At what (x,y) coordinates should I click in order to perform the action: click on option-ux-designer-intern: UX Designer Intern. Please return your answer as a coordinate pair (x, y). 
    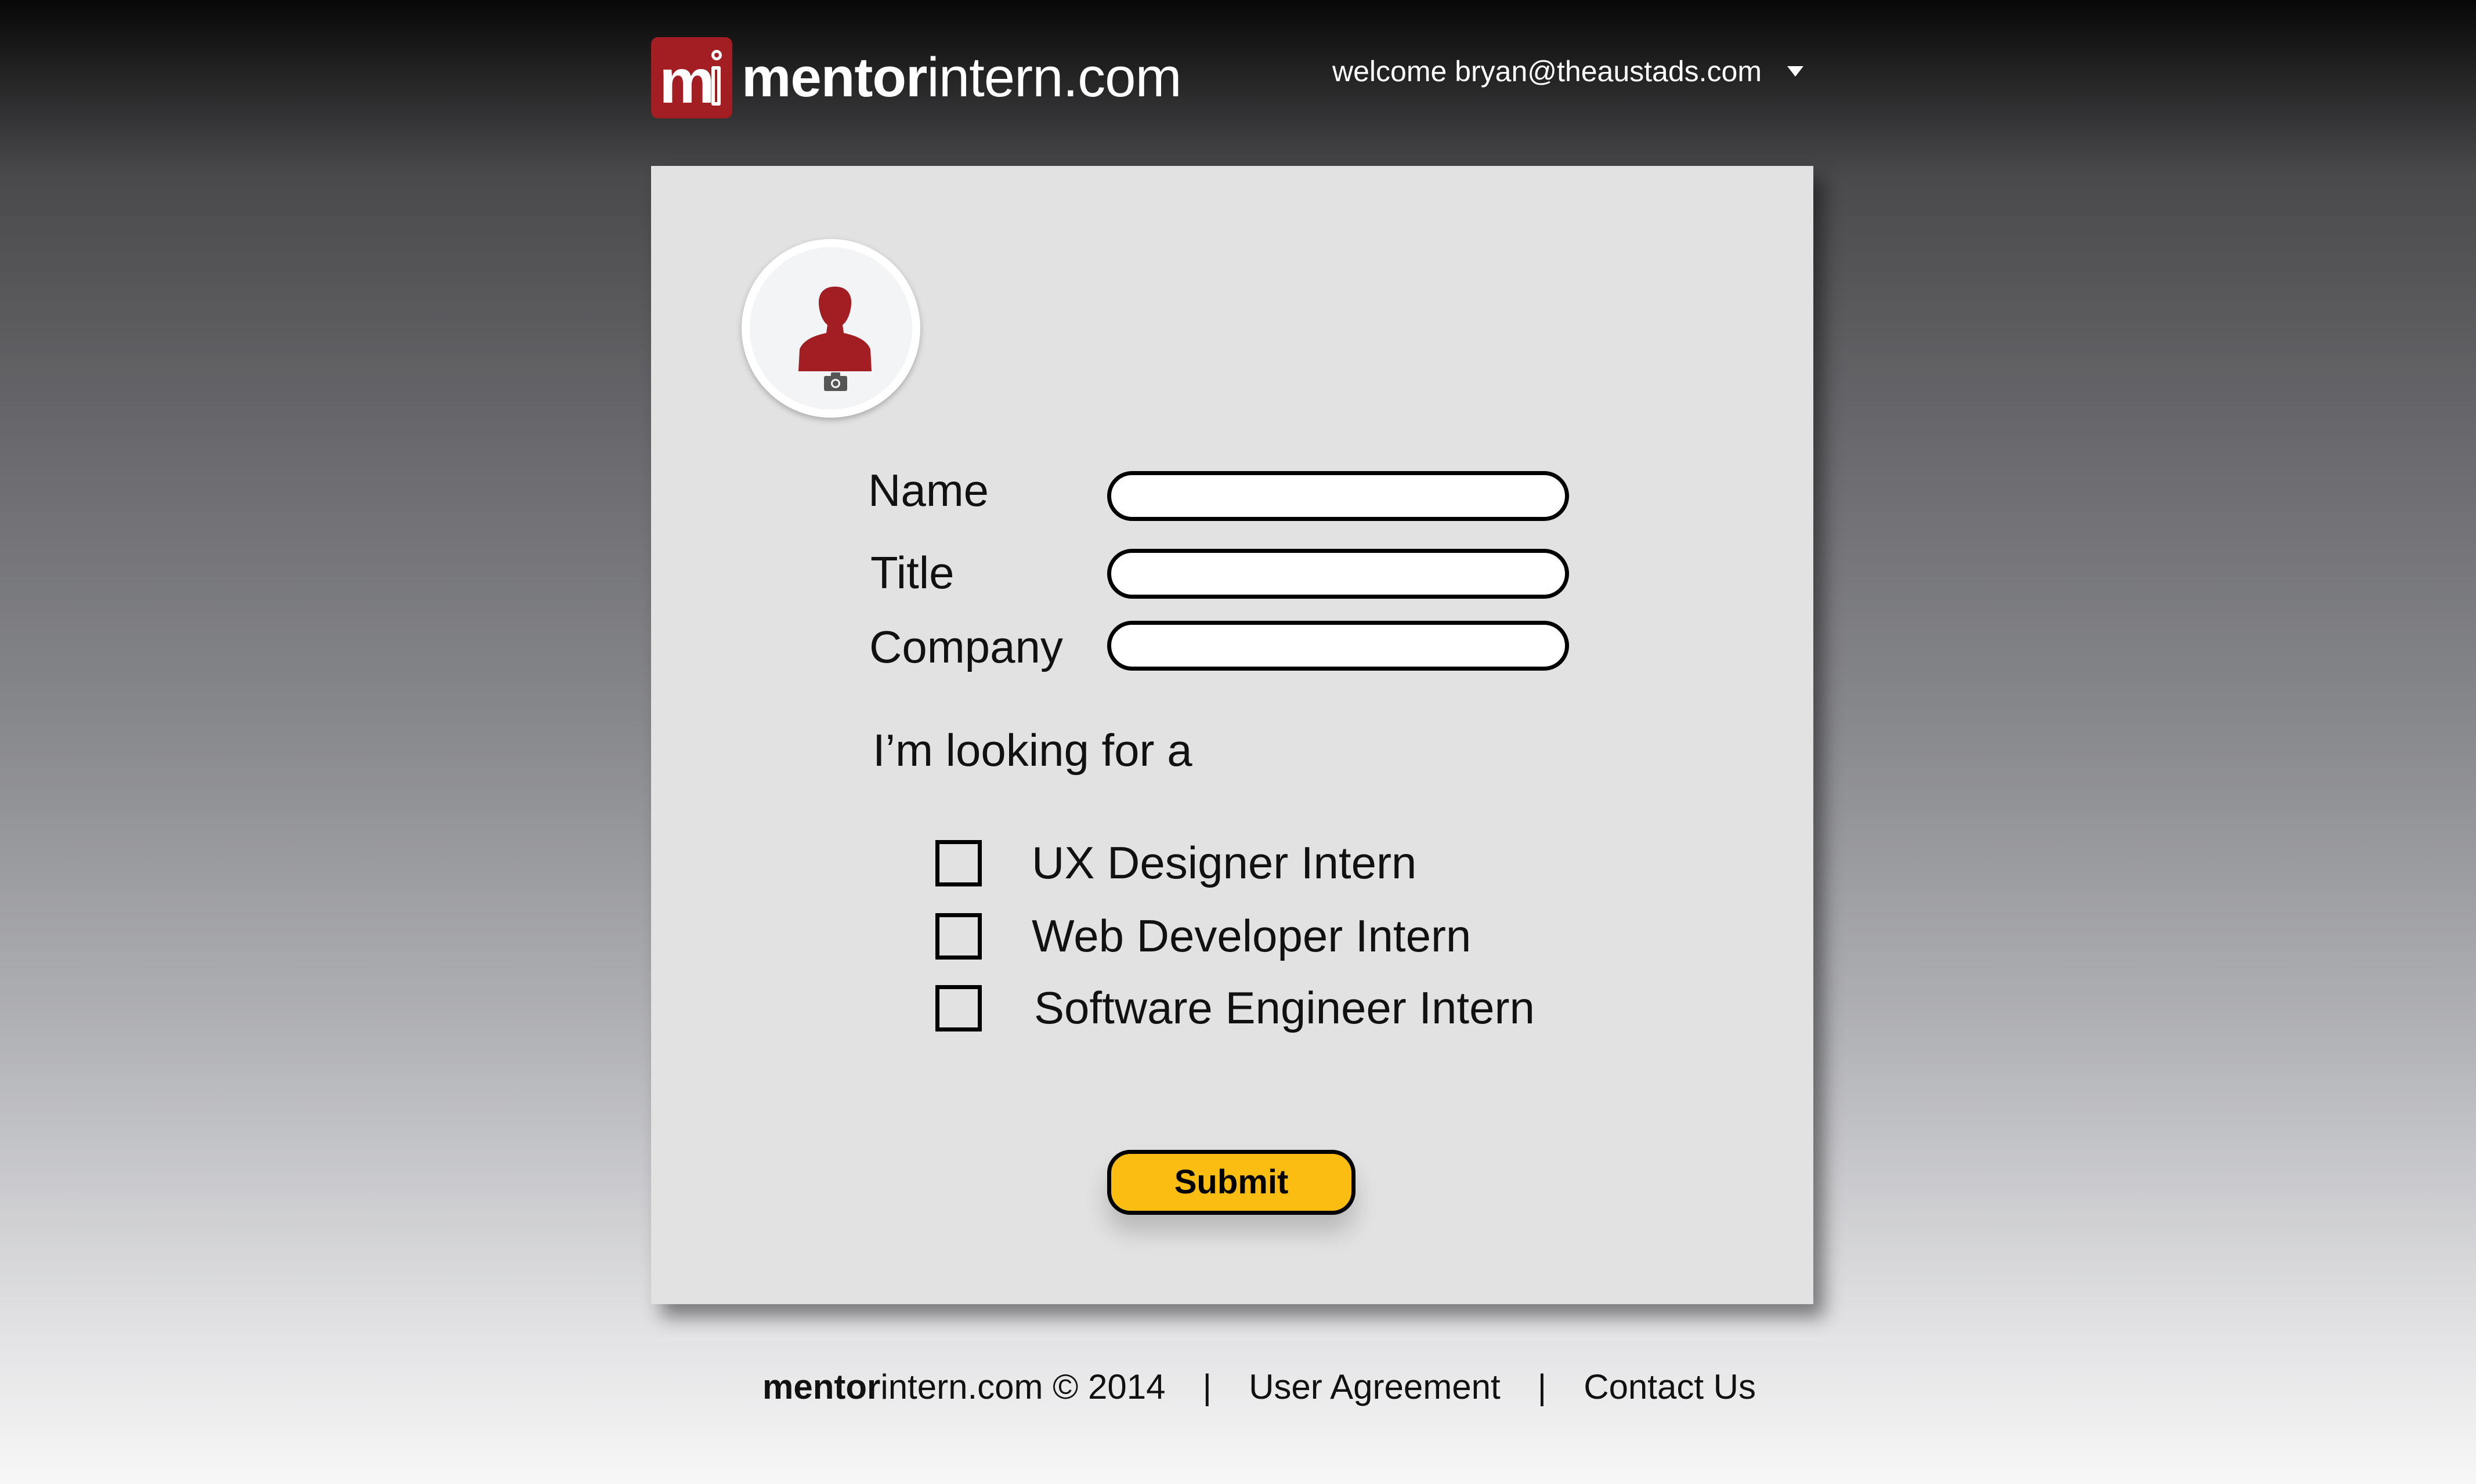
    Looking at the image, I should click on (1176, 863).